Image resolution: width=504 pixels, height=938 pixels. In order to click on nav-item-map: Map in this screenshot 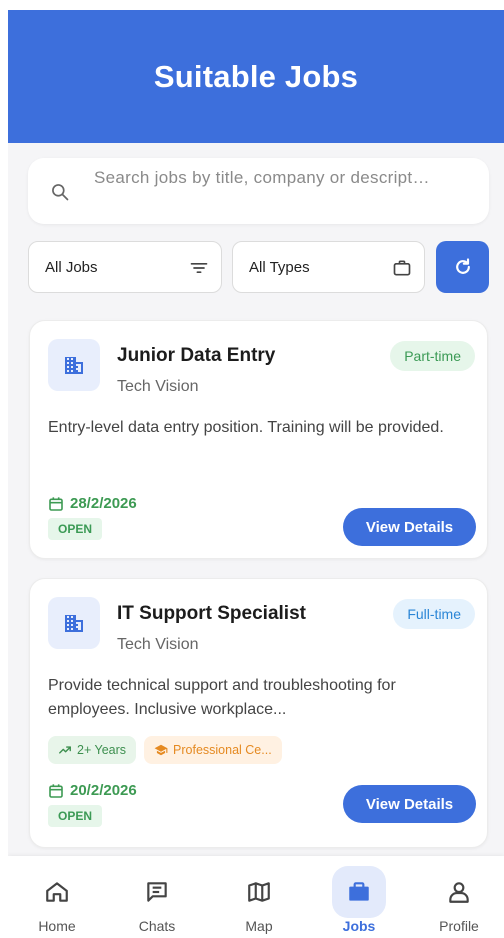, I will do `click(259, 897)`.